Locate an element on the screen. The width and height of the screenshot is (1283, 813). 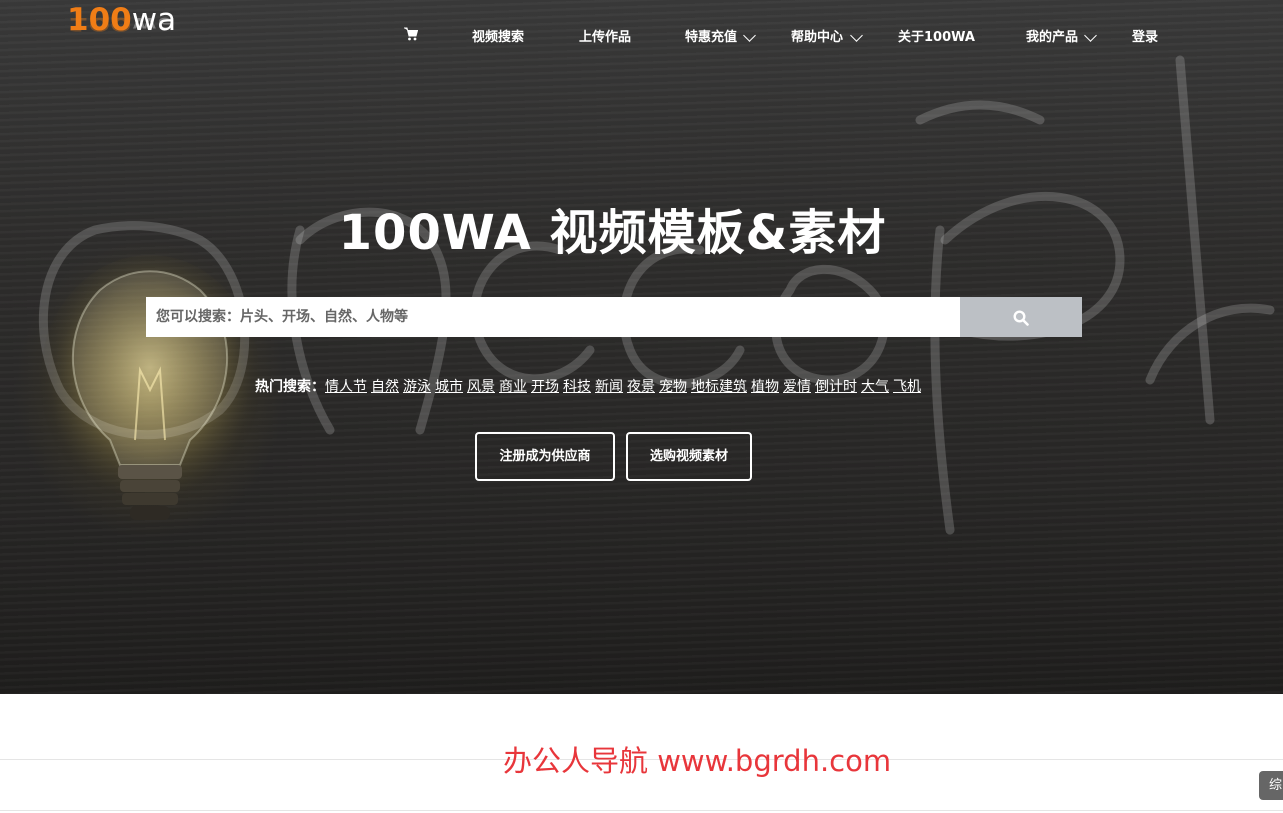
nav-upload-work: 上传作品 is located at coordinates (605, 38).